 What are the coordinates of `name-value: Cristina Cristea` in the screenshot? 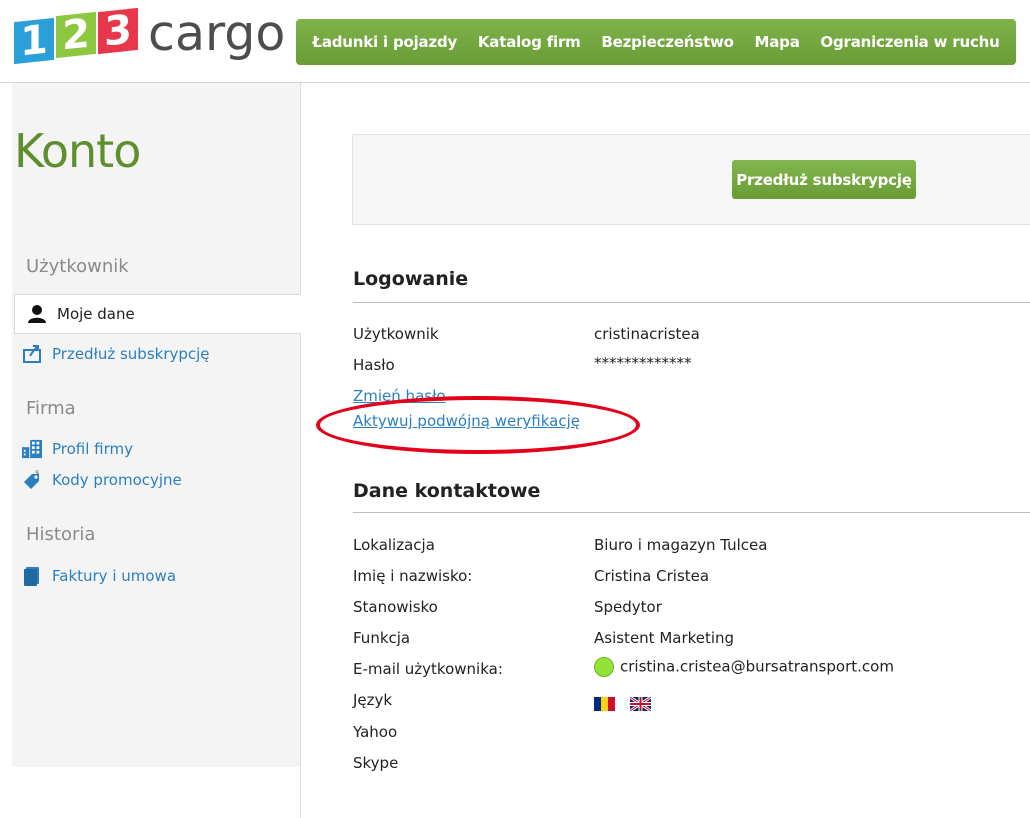 It's located at (652, 576).